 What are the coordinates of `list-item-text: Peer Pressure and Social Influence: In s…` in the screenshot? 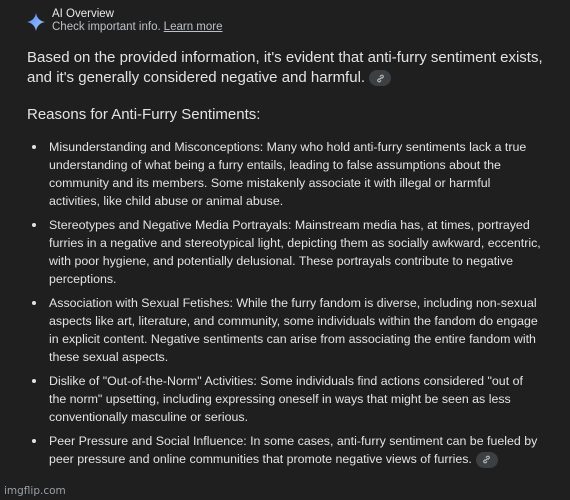 It's located at (293, 450).